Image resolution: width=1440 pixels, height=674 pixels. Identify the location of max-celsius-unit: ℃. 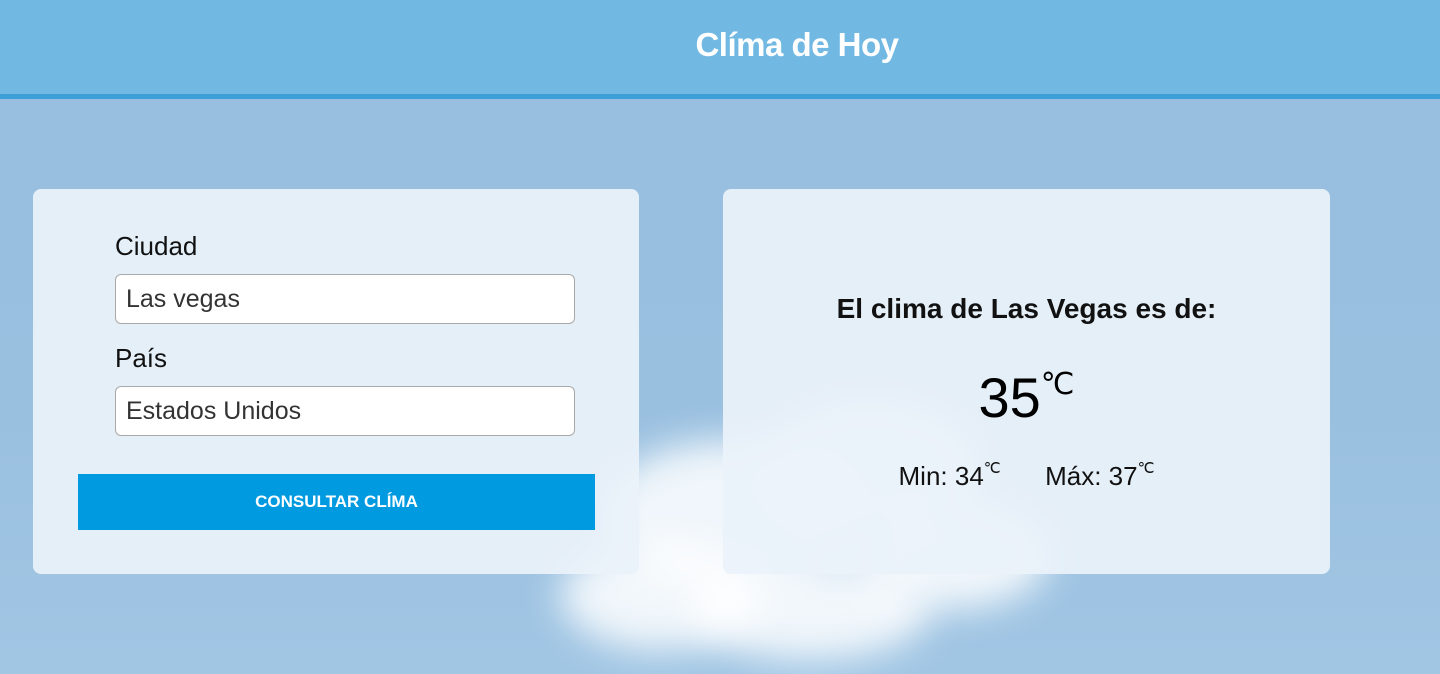
(1146, 469).